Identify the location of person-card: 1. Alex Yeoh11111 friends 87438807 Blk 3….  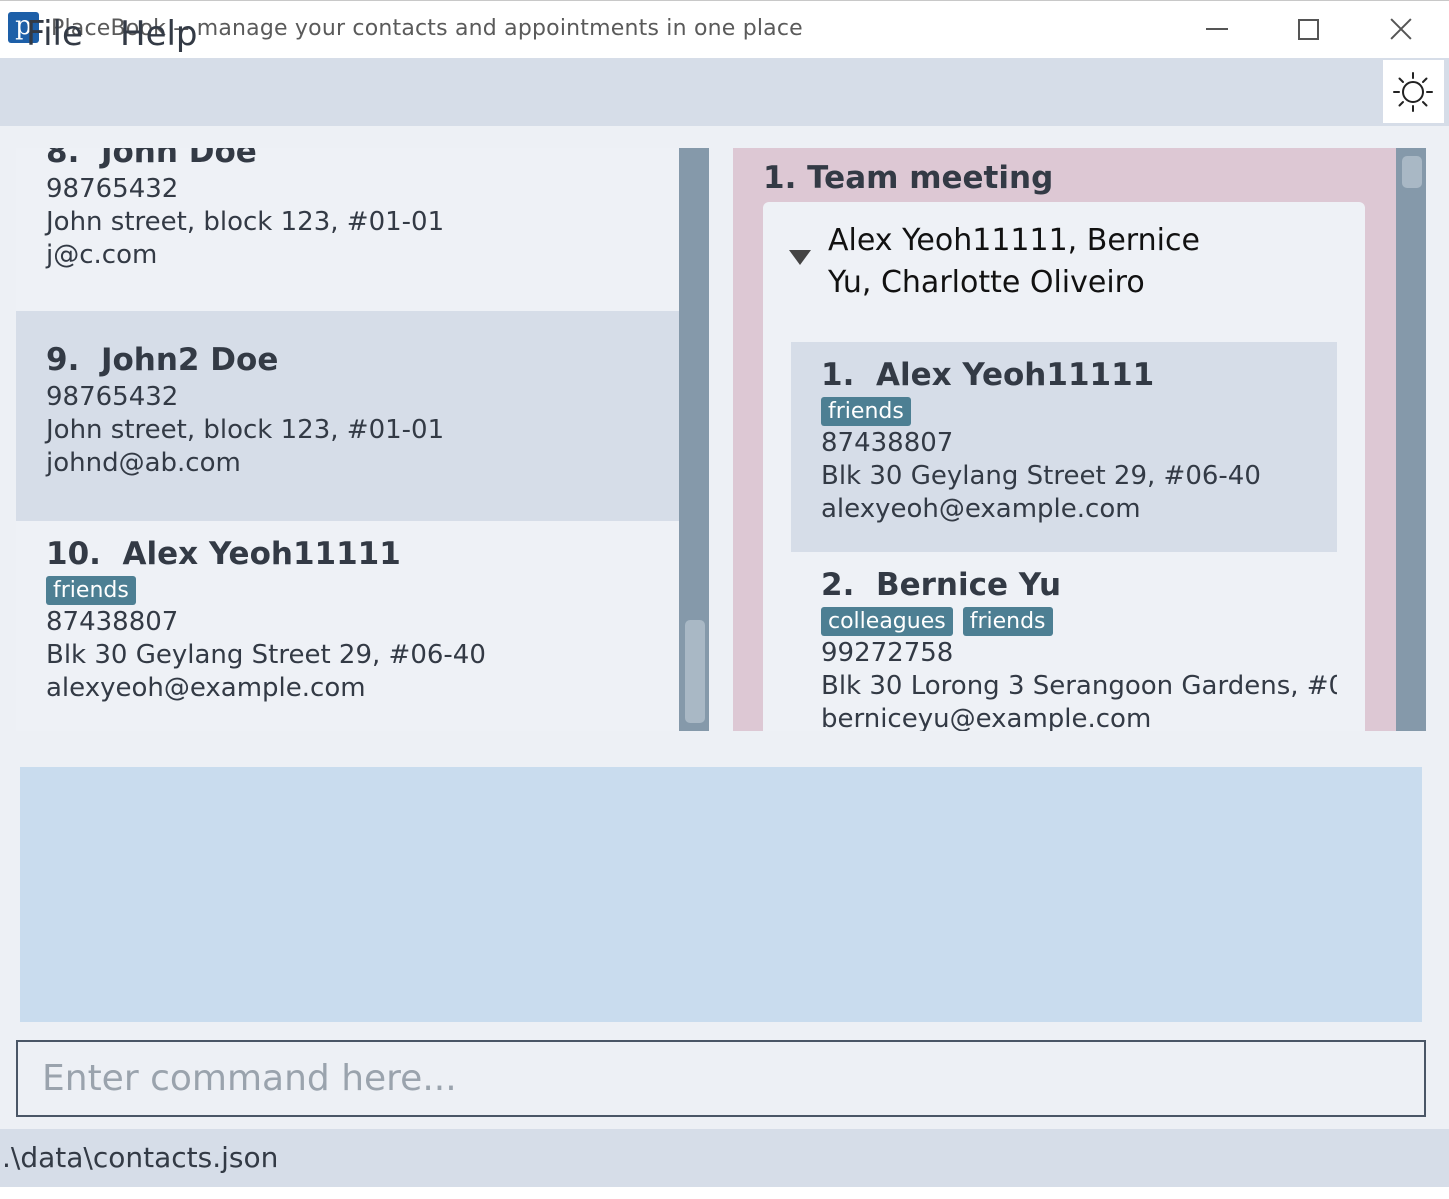
(1064, 447).